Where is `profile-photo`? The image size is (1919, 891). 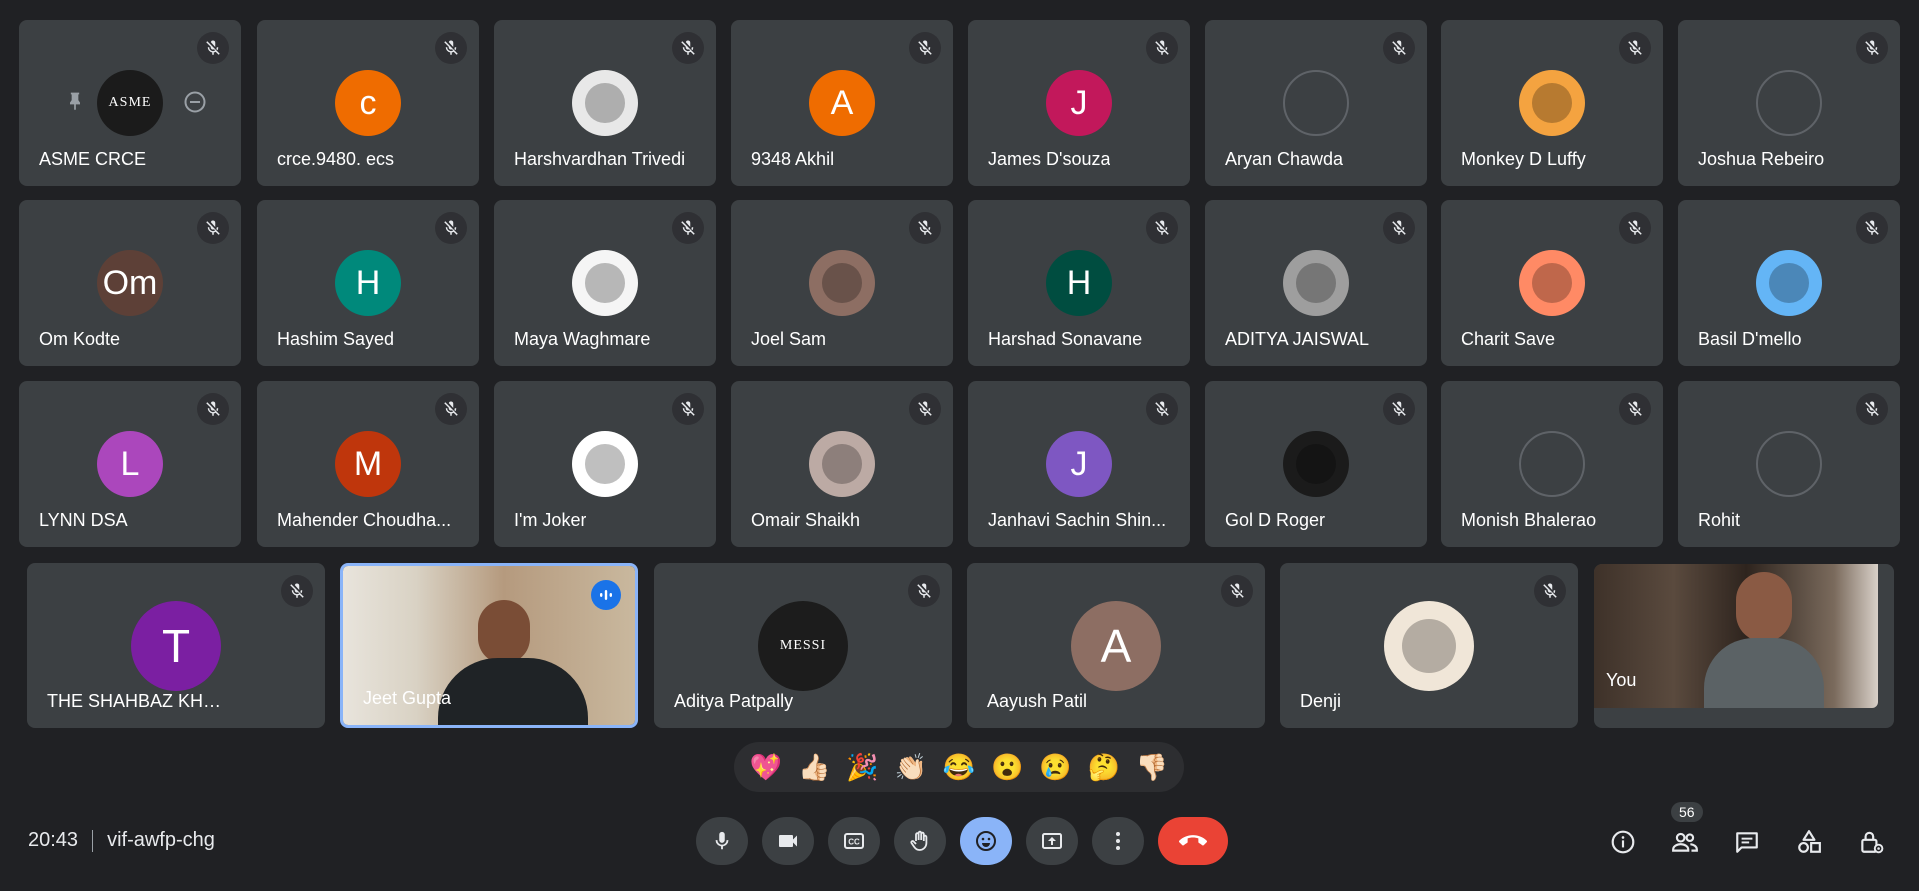 profile-photo is located at coordinates (605, 283).